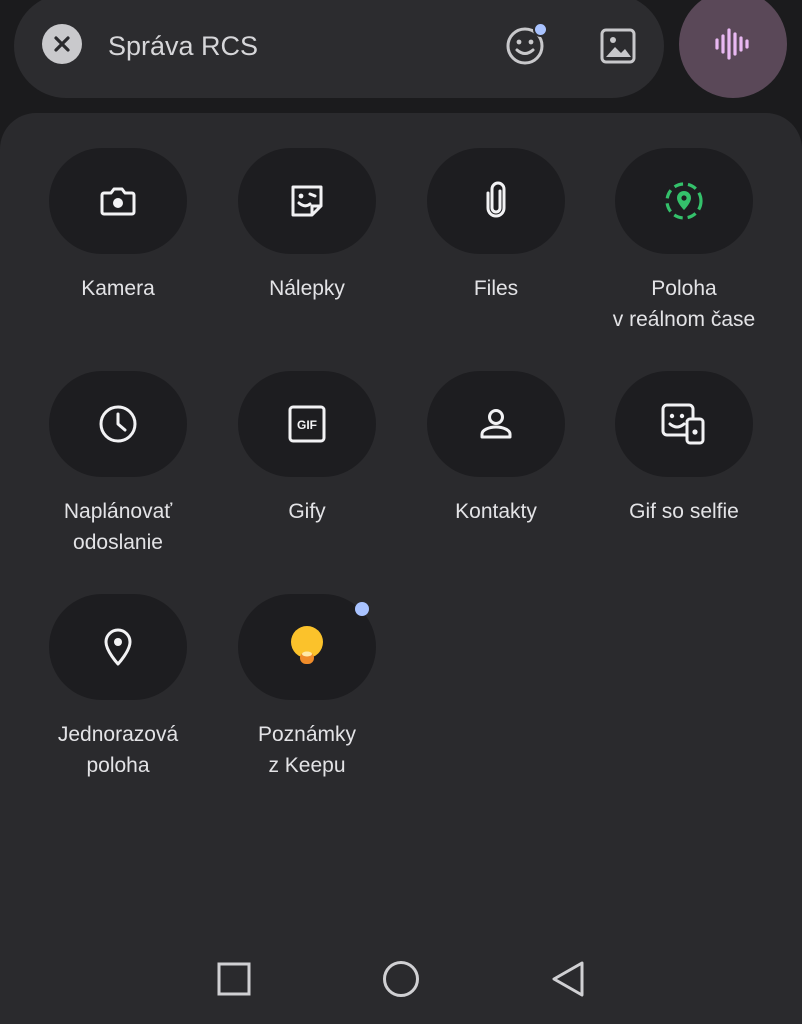  I want to click on attach-files: Files, so click(496, 226).